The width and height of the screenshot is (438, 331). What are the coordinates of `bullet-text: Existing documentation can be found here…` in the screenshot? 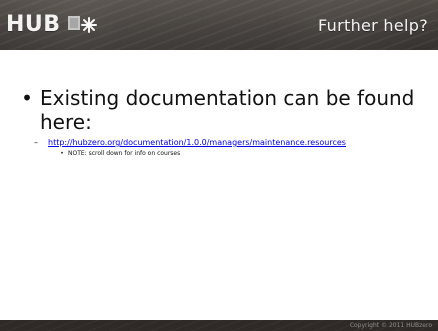 It's located at (227, 110).